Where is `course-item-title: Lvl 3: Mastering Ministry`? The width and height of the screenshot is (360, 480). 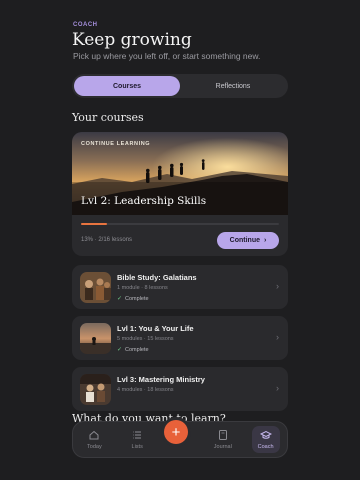
course-item-title: Lvl 3: Mastering Ministry is located at coordinates (161, 379).